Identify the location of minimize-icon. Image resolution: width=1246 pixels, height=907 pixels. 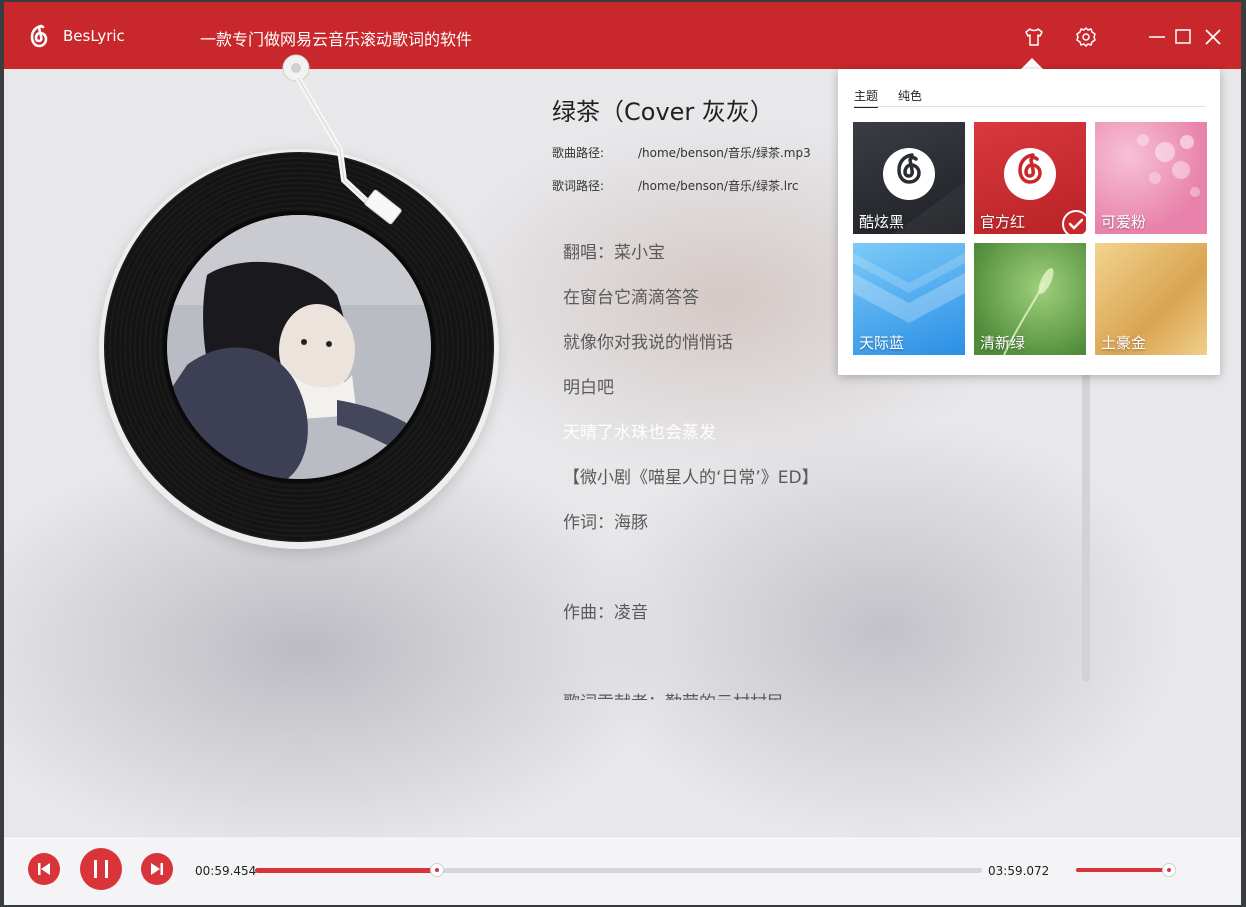
(1157, 37).